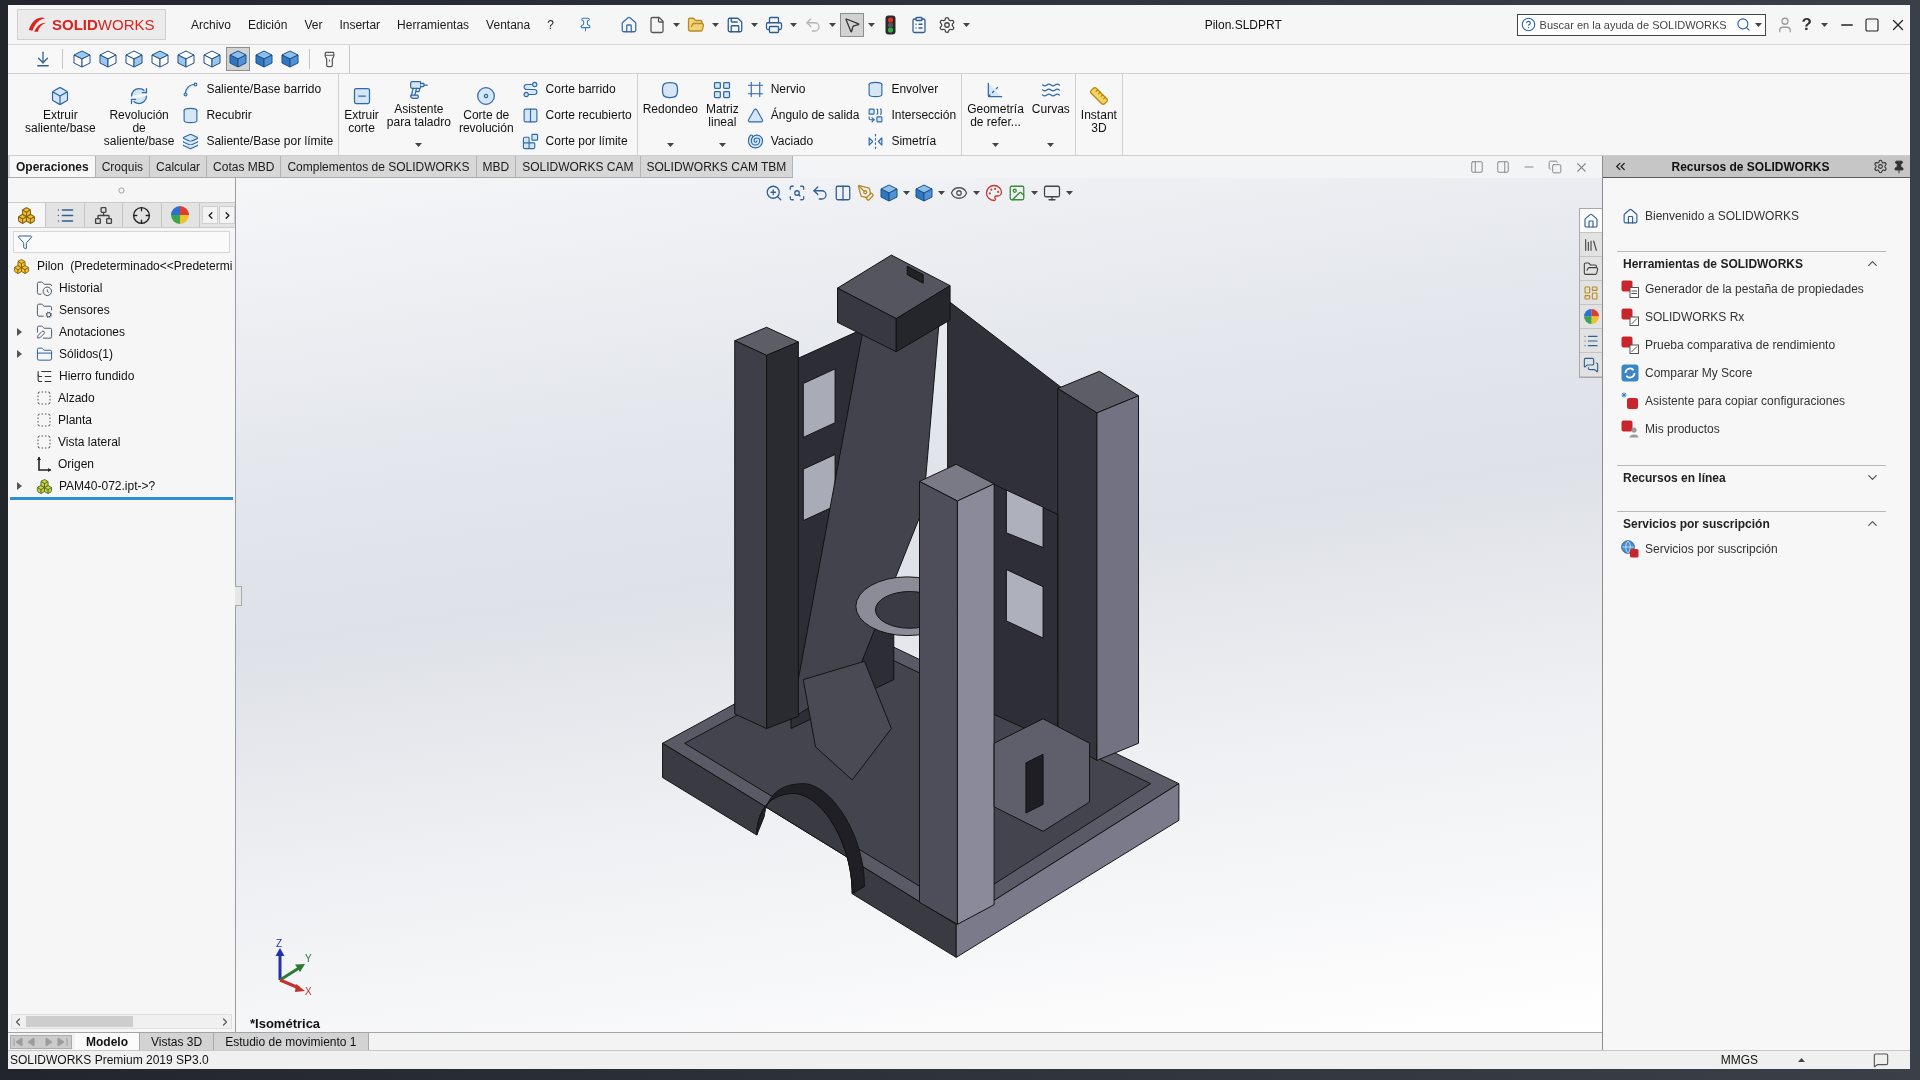 This screenshot has width=1920, height=1080. Describe the element at coordinates (121, 288) in the screenshot. I see `tree-item: Historial` at that location.